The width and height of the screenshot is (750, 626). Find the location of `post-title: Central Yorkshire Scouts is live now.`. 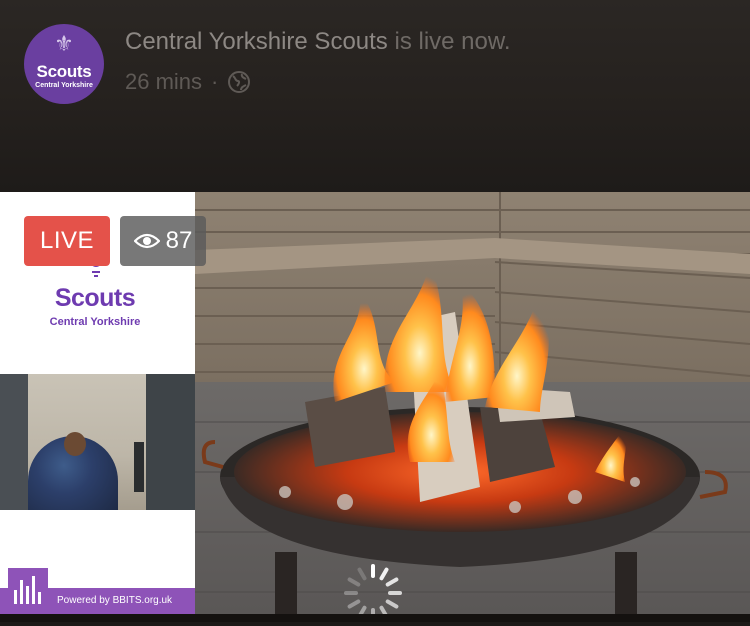

post-title: Central Yorkshire Scouts is live now. is located at coordinates (318, 42).